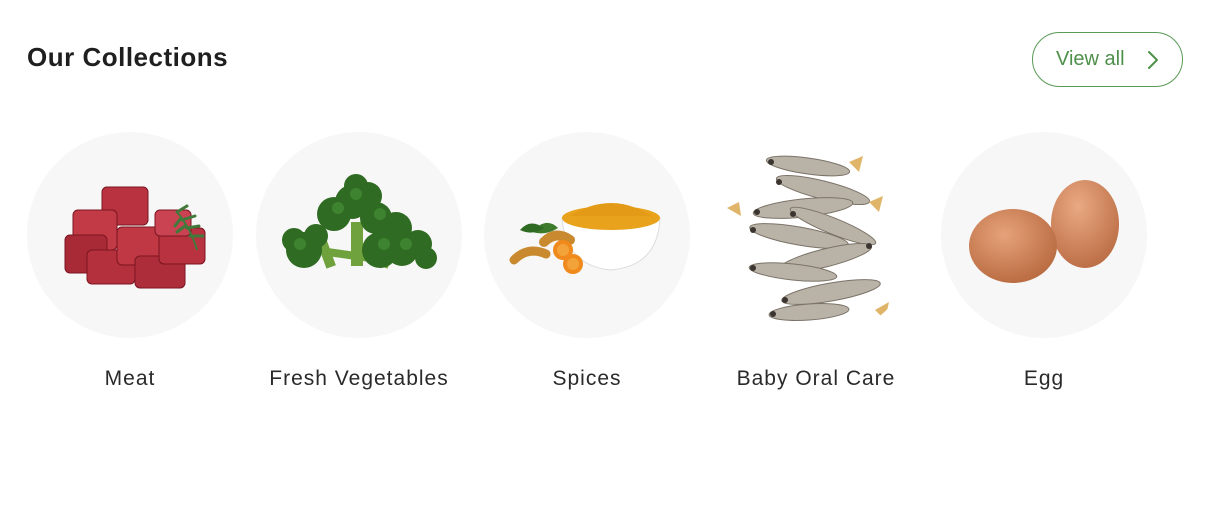 This screenshot has height=506, width=1226. What do you see at coordinates (1090, 59) in the screenshot?
I see `view-all-label: View all` at bounding box center [1090, 59].